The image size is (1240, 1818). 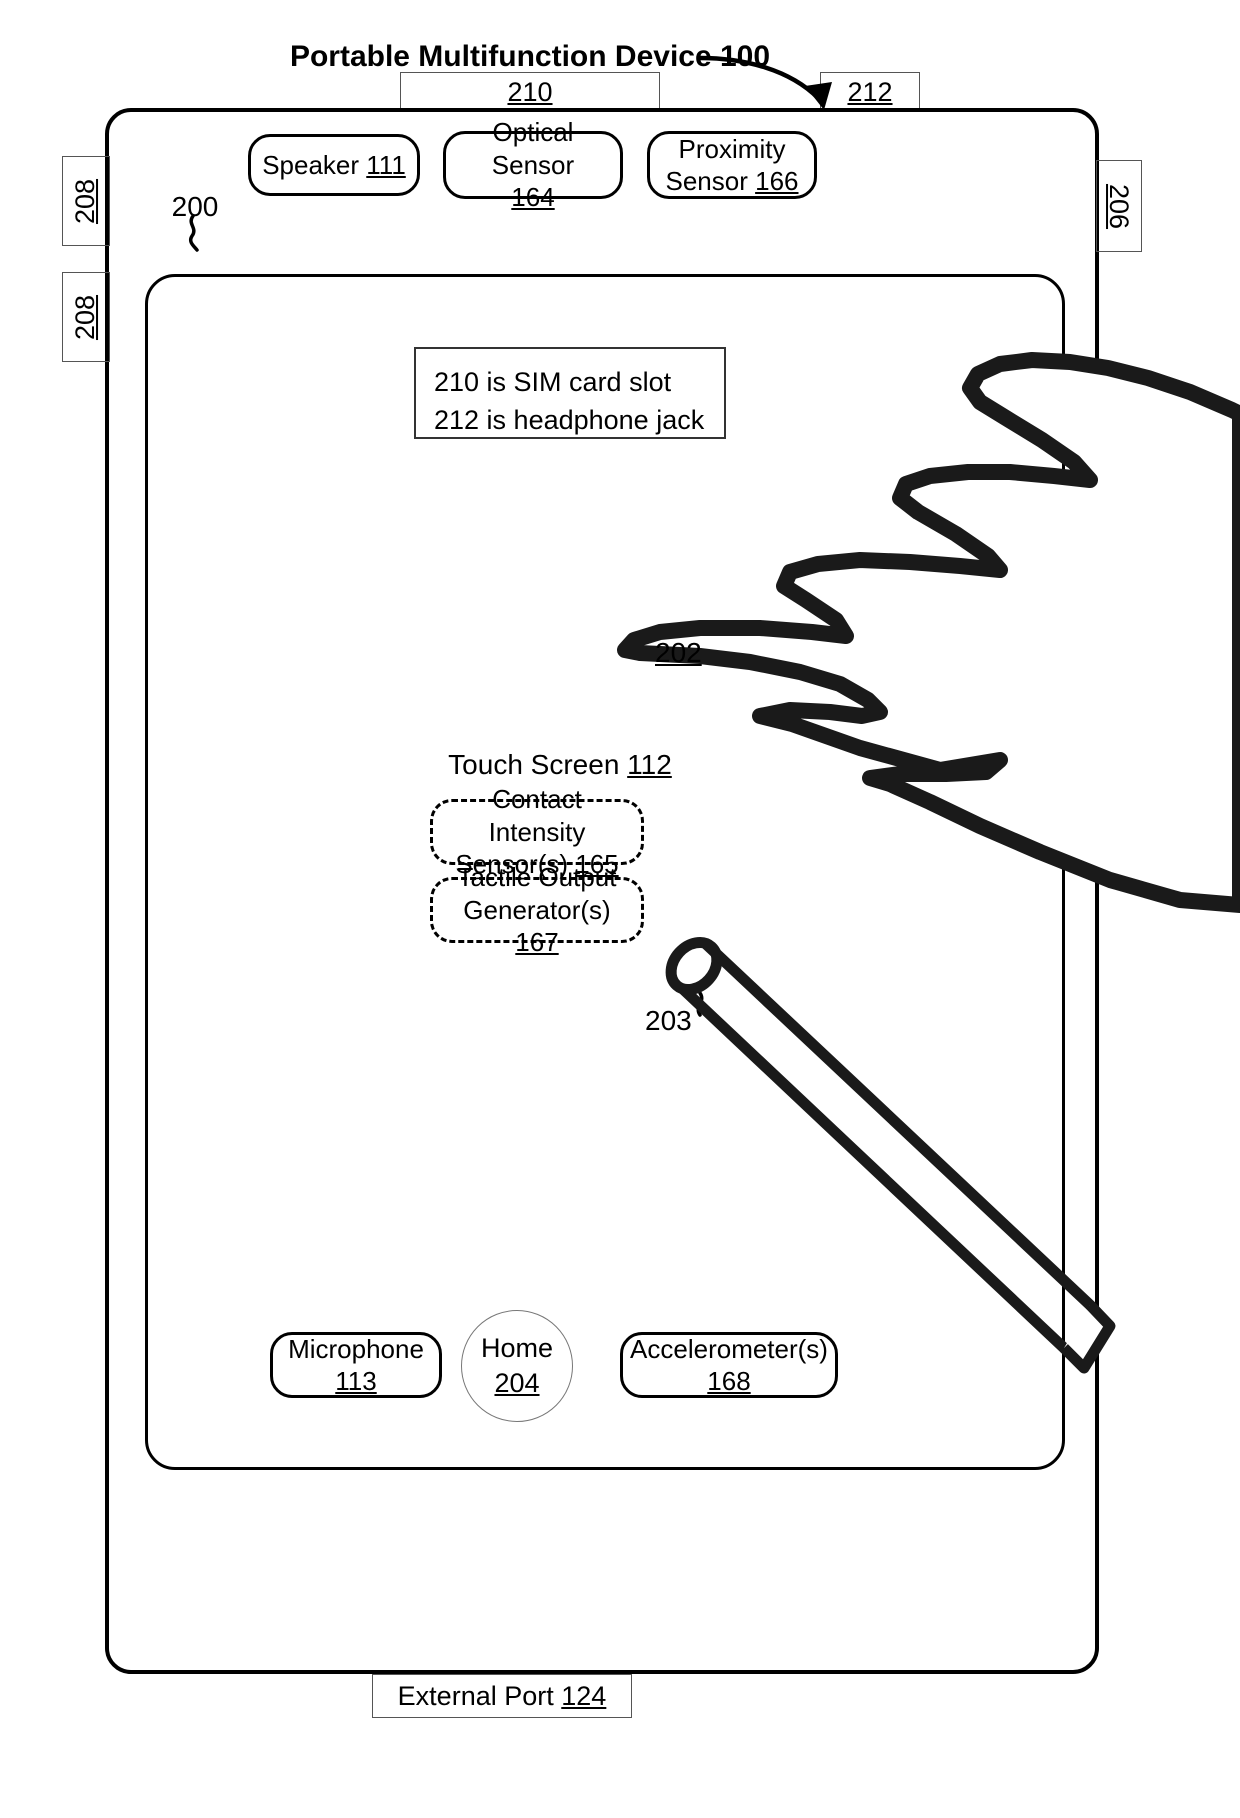 I want to click on callout-power-button-ref: 206, so click(x=1119, y=206).